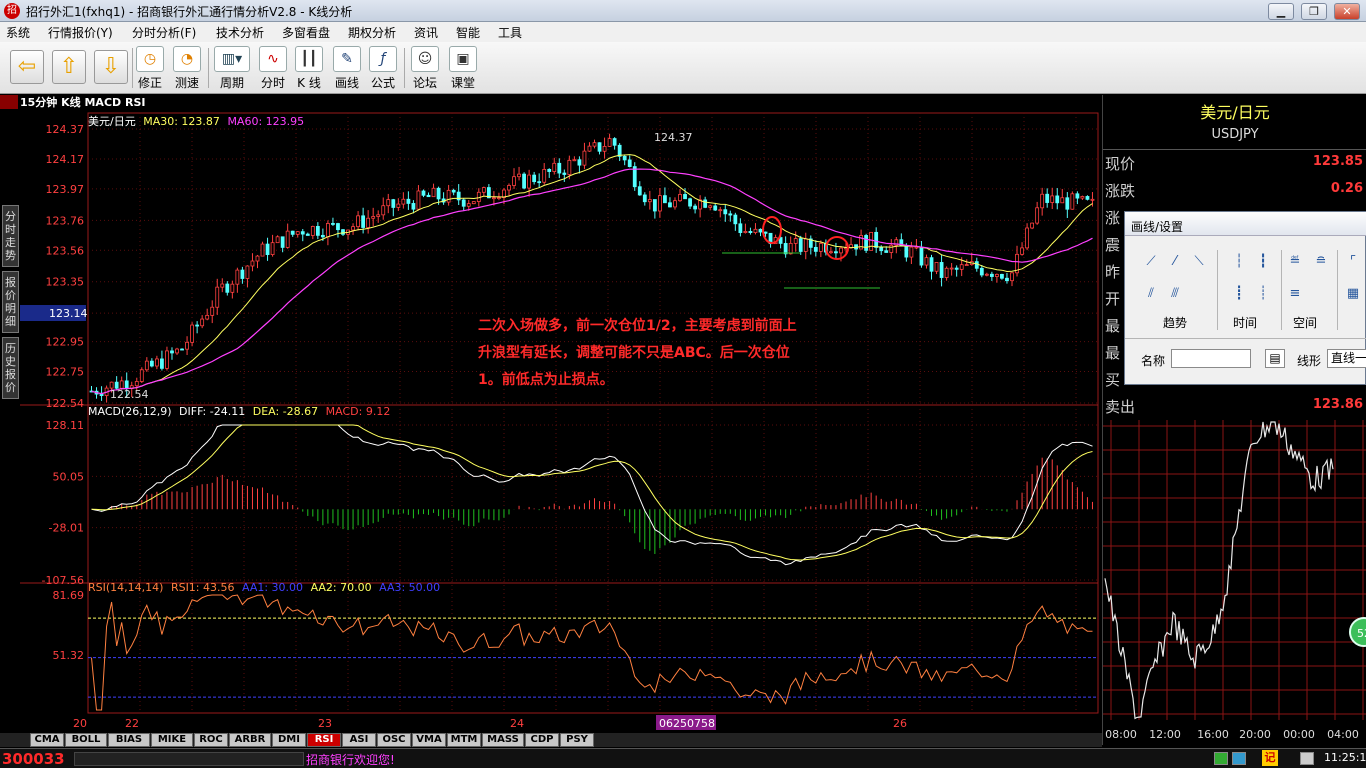 Image resolution: width=1366 pixels, height=768 pixels. I want to click on space-line-icon: ≡, so click(1295, 294).